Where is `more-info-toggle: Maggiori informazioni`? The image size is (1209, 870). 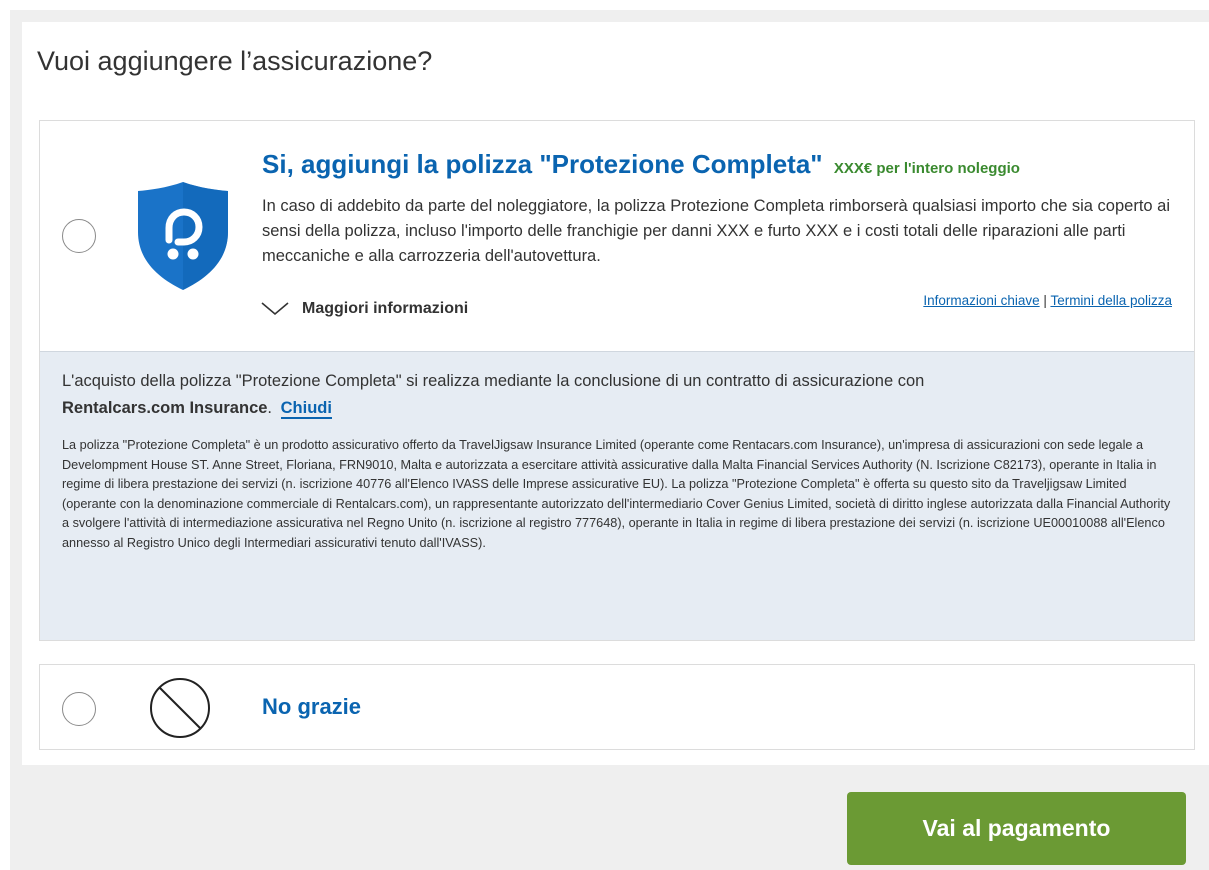
more-info-toggle: Maggiori informazioni is located at coordinates (364, 309).